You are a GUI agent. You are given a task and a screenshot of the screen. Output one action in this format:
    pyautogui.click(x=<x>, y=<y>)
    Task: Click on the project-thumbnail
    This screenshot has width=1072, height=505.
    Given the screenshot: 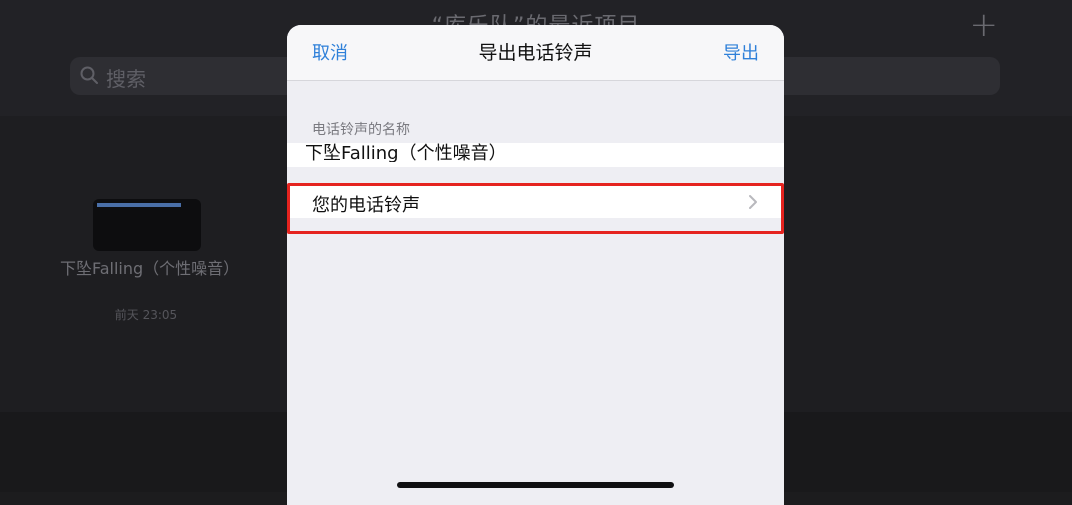 What is the action you would take?
    pyautogui.click(x=147, y=225)
    